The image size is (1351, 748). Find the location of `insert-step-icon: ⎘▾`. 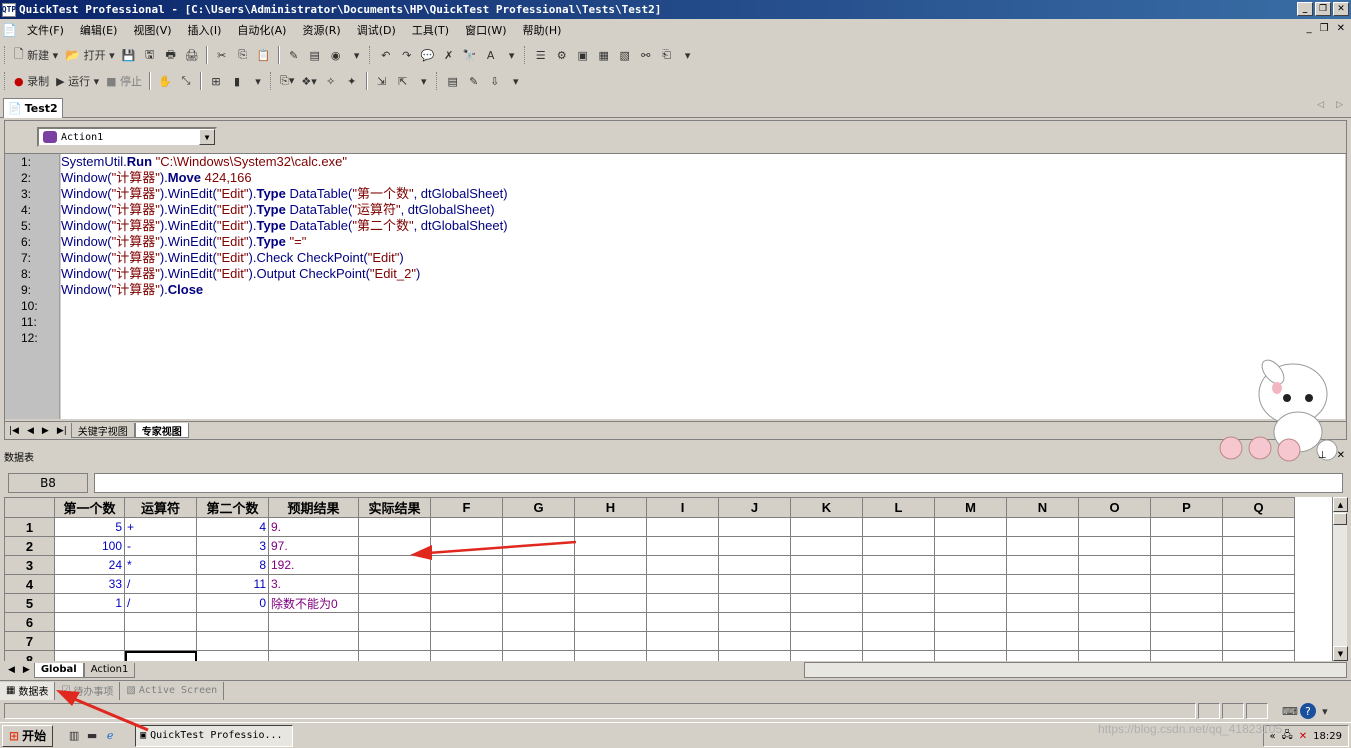

insert-step-icon: ⎘▾ is located at coordinates (287, 81).